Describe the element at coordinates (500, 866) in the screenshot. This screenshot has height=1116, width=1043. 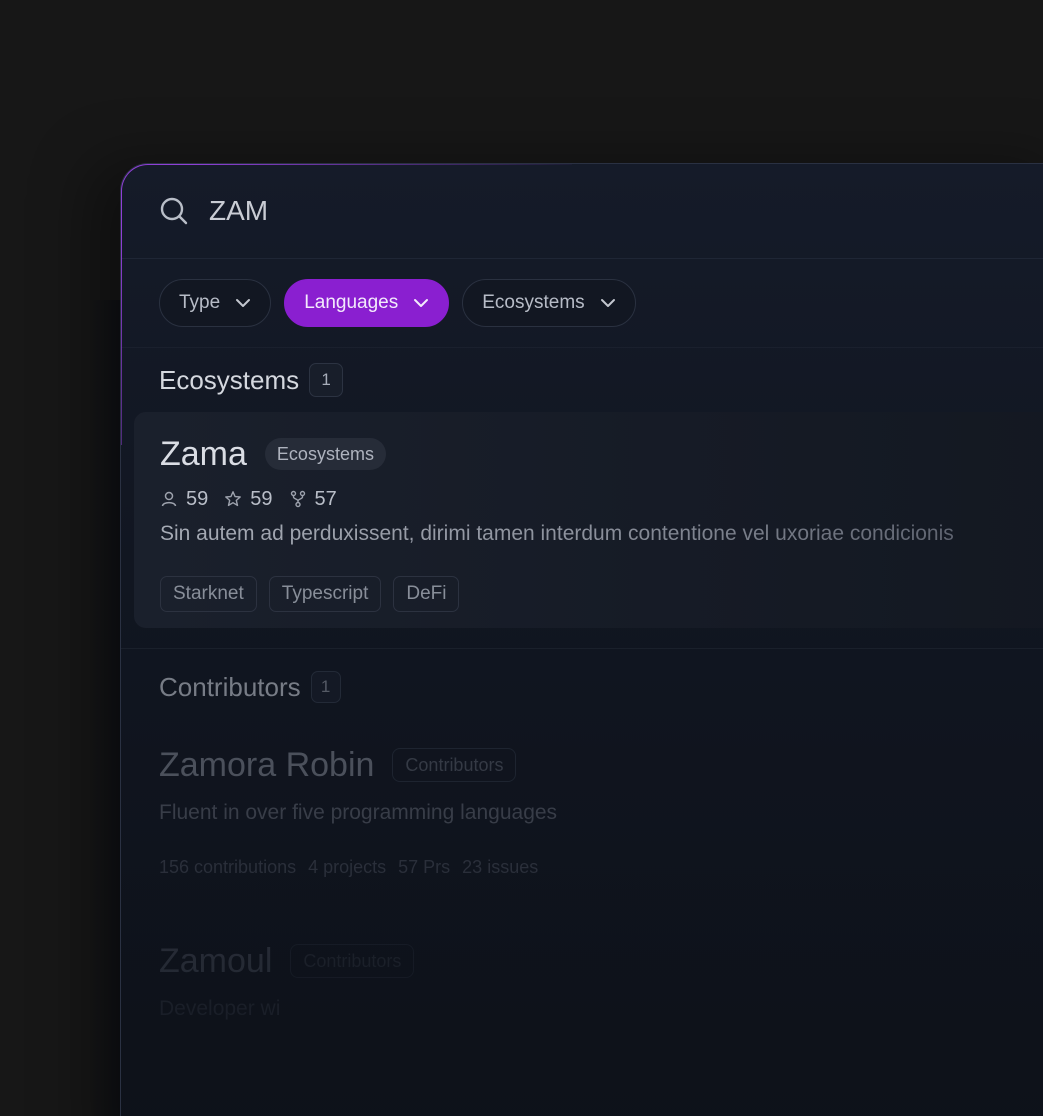
I see `issues-stat: 23 issues` at that location.